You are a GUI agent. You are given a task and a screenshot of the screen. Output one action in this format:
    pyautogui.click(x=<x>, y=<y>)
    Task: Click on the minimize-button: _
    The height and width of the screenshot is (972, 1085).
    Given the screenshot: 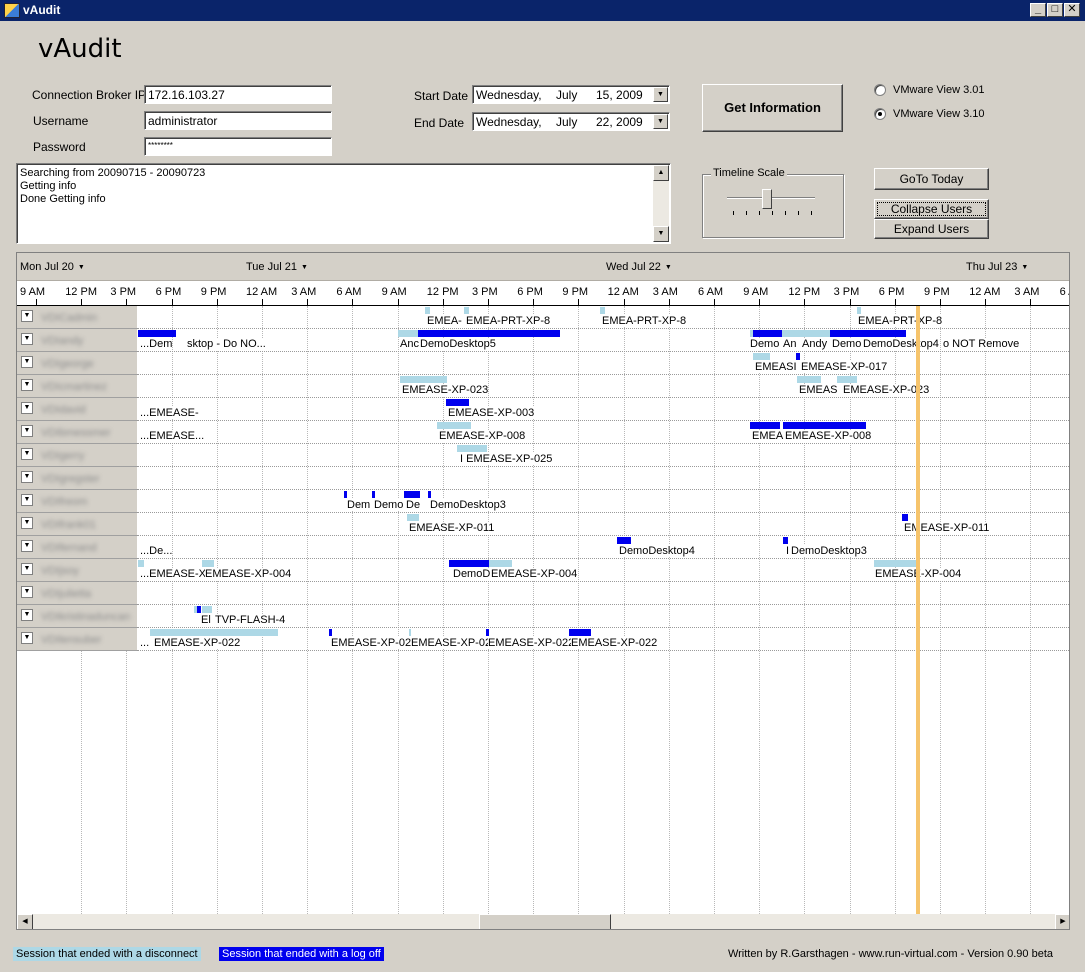 What is the action you would take?
    pyautogui.click(x=1038, y=10)
    